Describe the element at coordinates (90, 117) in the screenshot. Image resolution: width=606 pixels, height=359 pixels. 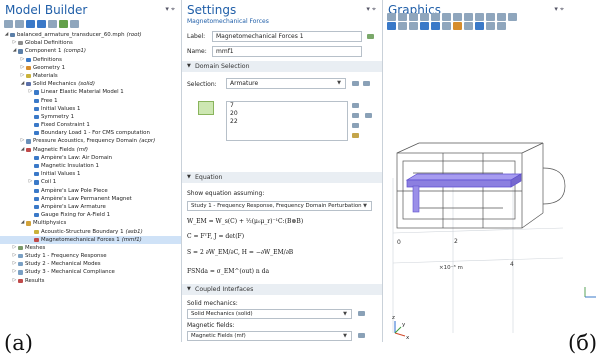
I see `tree-node: Symmetry 1` at that location.